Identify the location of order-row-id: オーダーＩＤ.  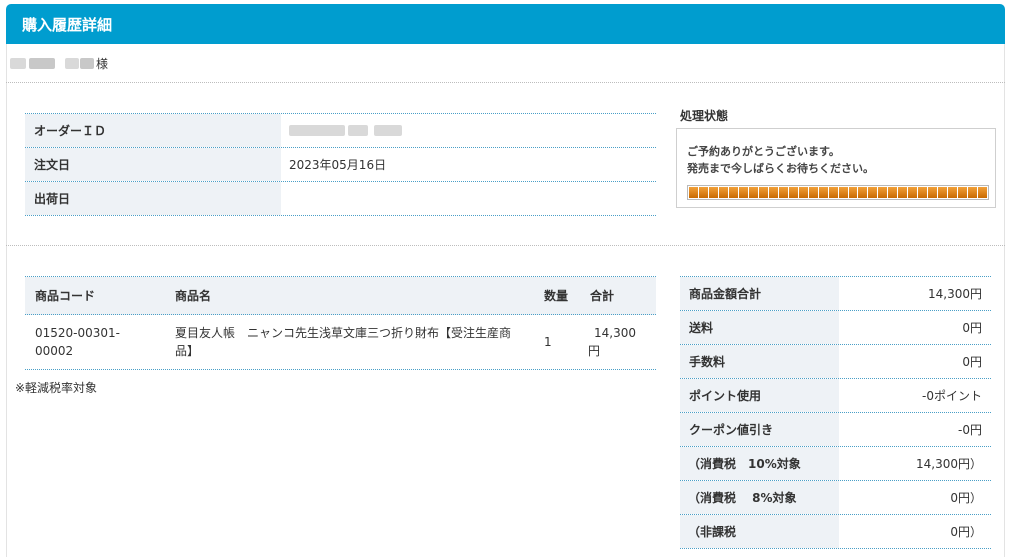
(340, 131).